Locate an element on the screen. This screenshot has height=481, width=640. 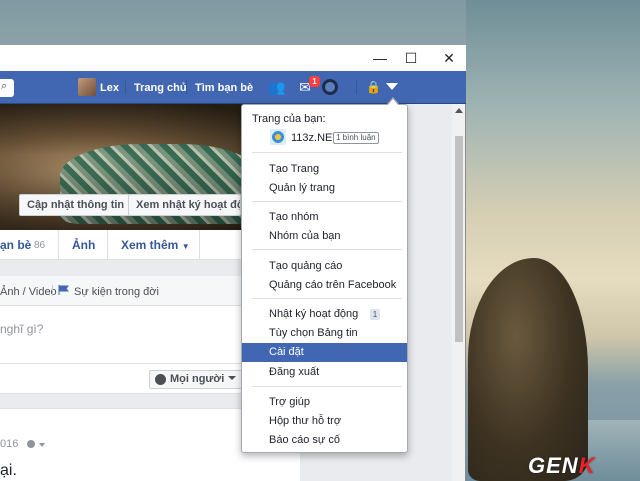
activity-log-count: 1 is located at coordinates (375, 314).